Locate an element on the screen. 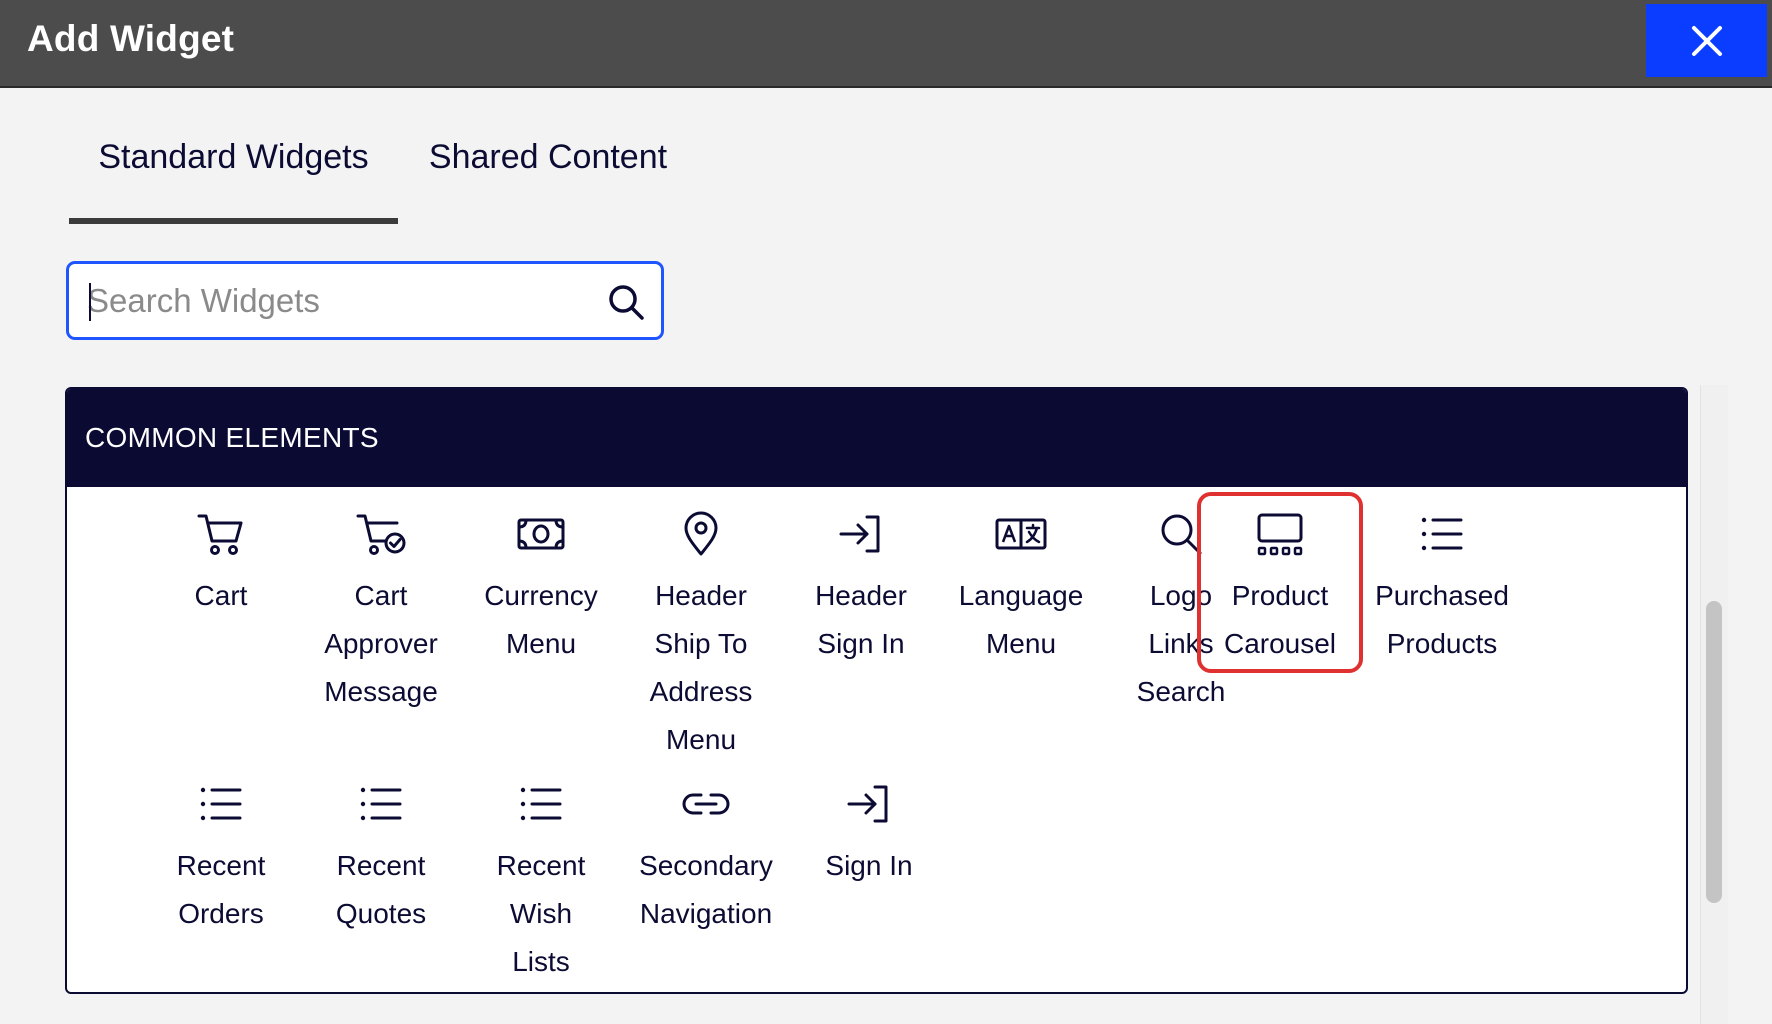  widget-label: Address is located at coordinates (701, 691).